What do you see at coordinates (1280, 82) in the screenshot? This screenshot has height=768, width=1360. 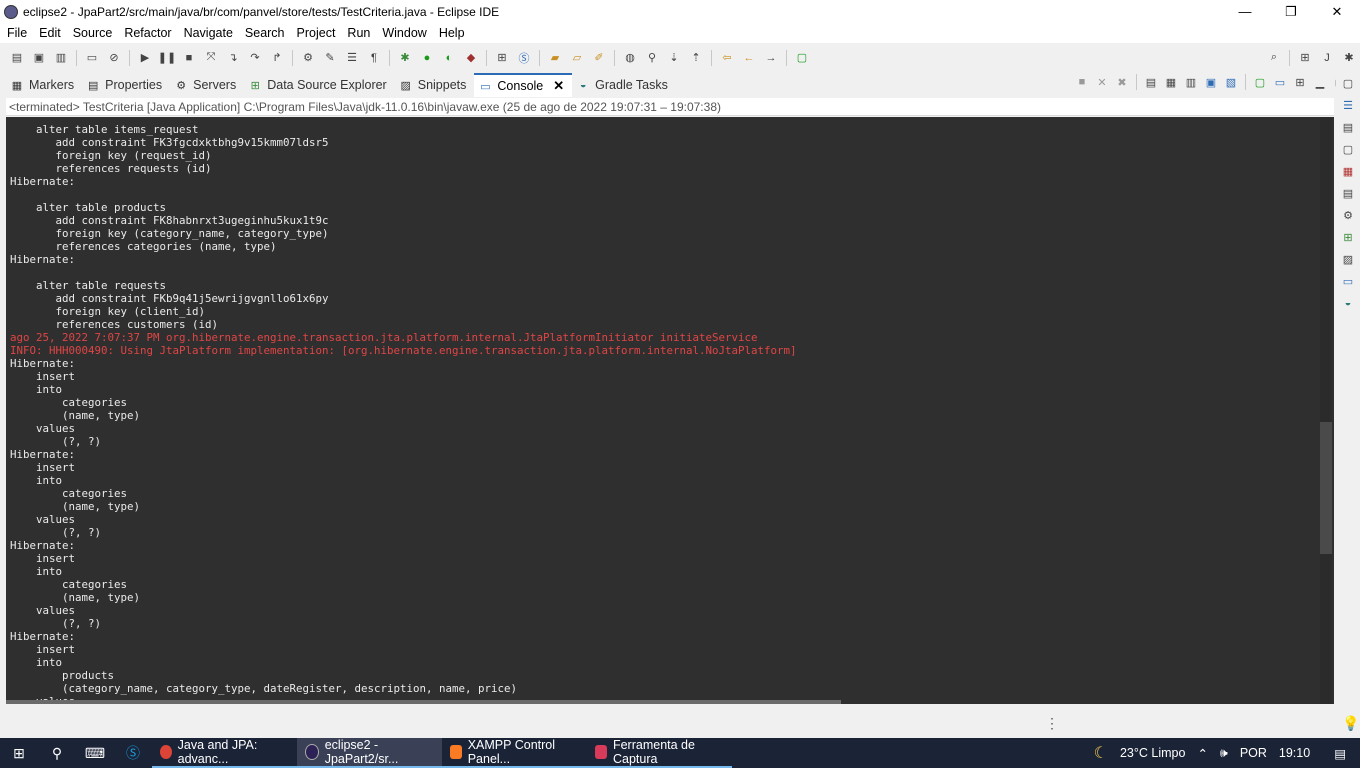 I see `display-selected-console-icon: ▭` at bounding box center [1280, 82].